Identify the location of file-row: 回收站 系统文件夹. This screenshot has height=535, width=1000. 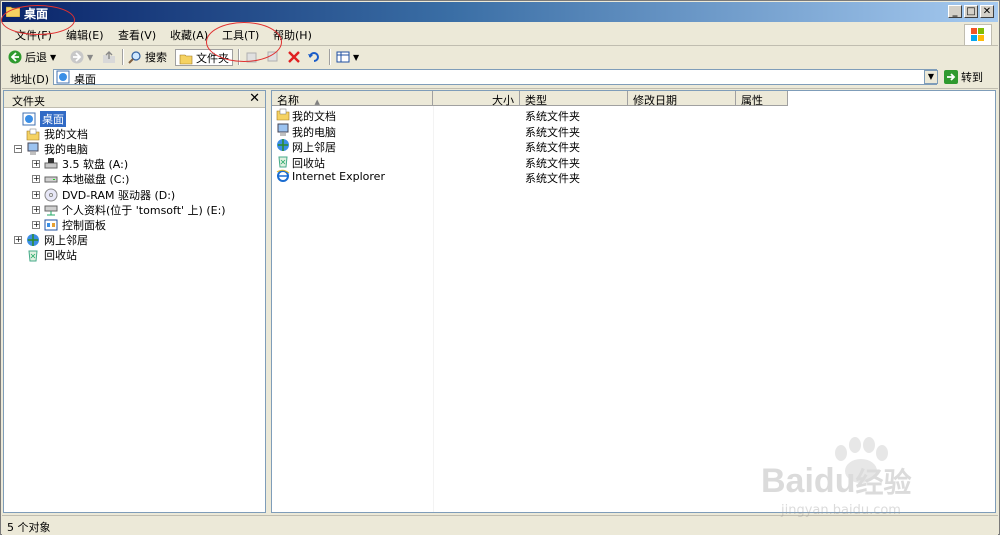
(624, 162).